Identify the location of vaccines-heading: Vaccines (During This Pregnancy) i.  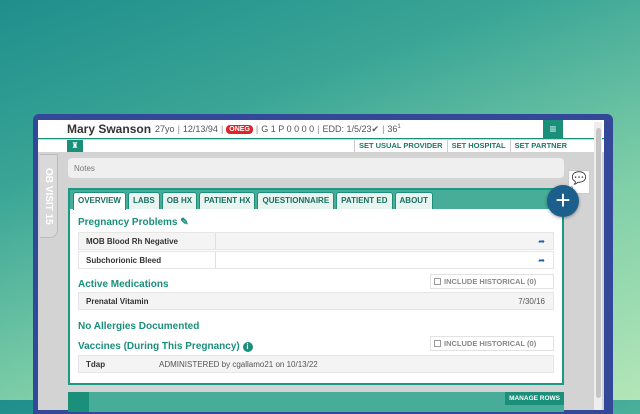
(165, 346).